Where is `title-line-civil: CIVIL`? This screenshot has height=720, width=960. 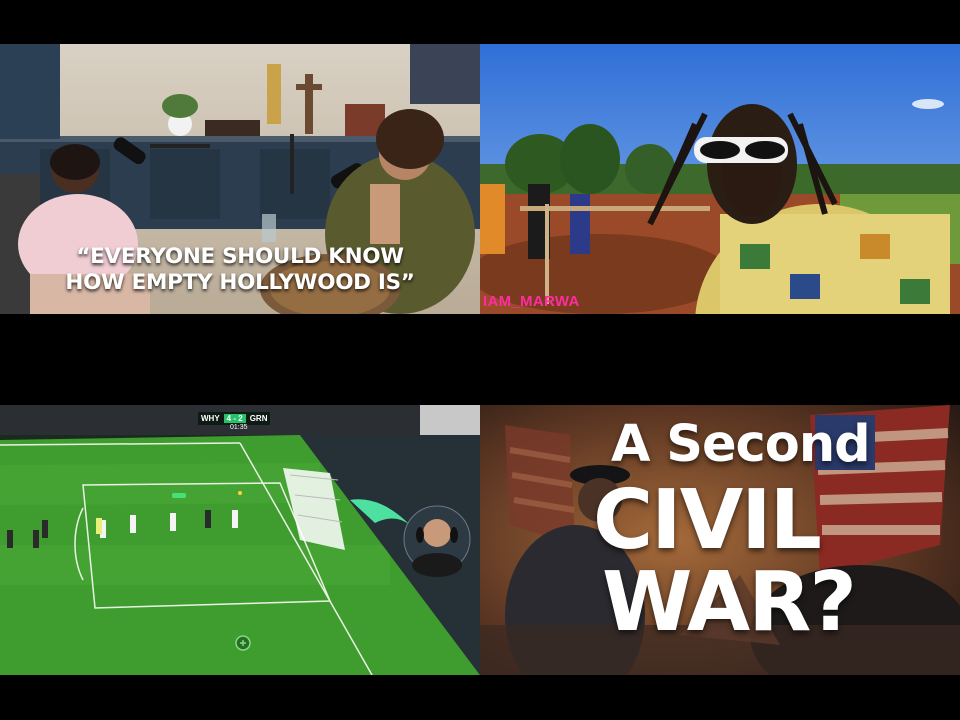 title-line-civil: CIVIL is located at coordinates (707, 520).